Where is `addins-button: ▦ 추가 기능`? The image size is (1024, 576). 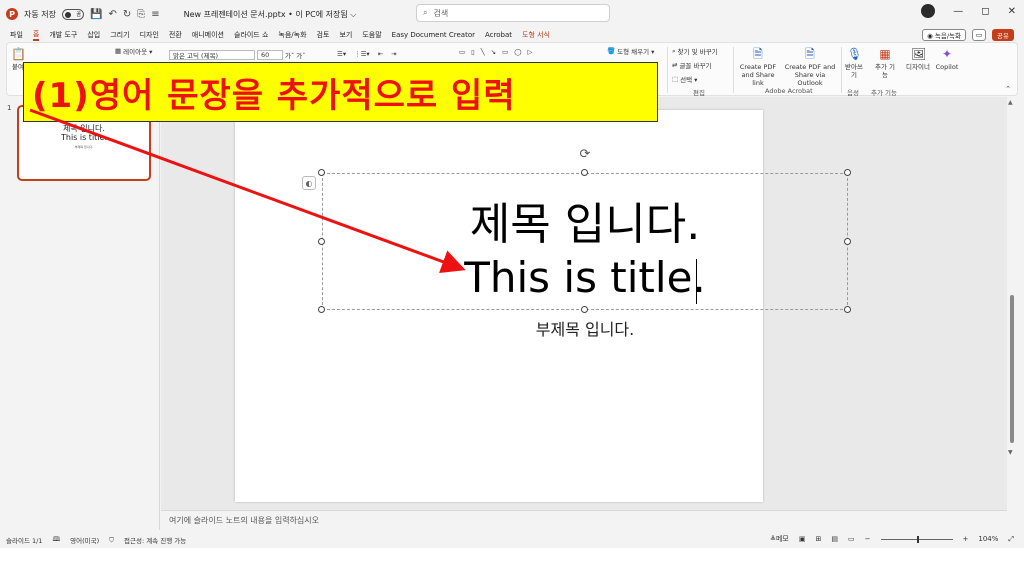
addins-button: ▦ 추가 기능 is located at coordinates (885, 63).